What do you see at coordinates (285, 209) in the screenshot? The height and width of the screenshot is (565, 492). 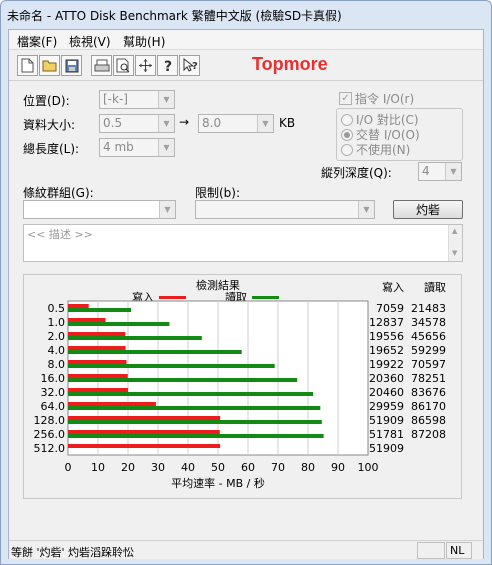 I see `restrict-select: ▼` at bounding box center [285, 209].